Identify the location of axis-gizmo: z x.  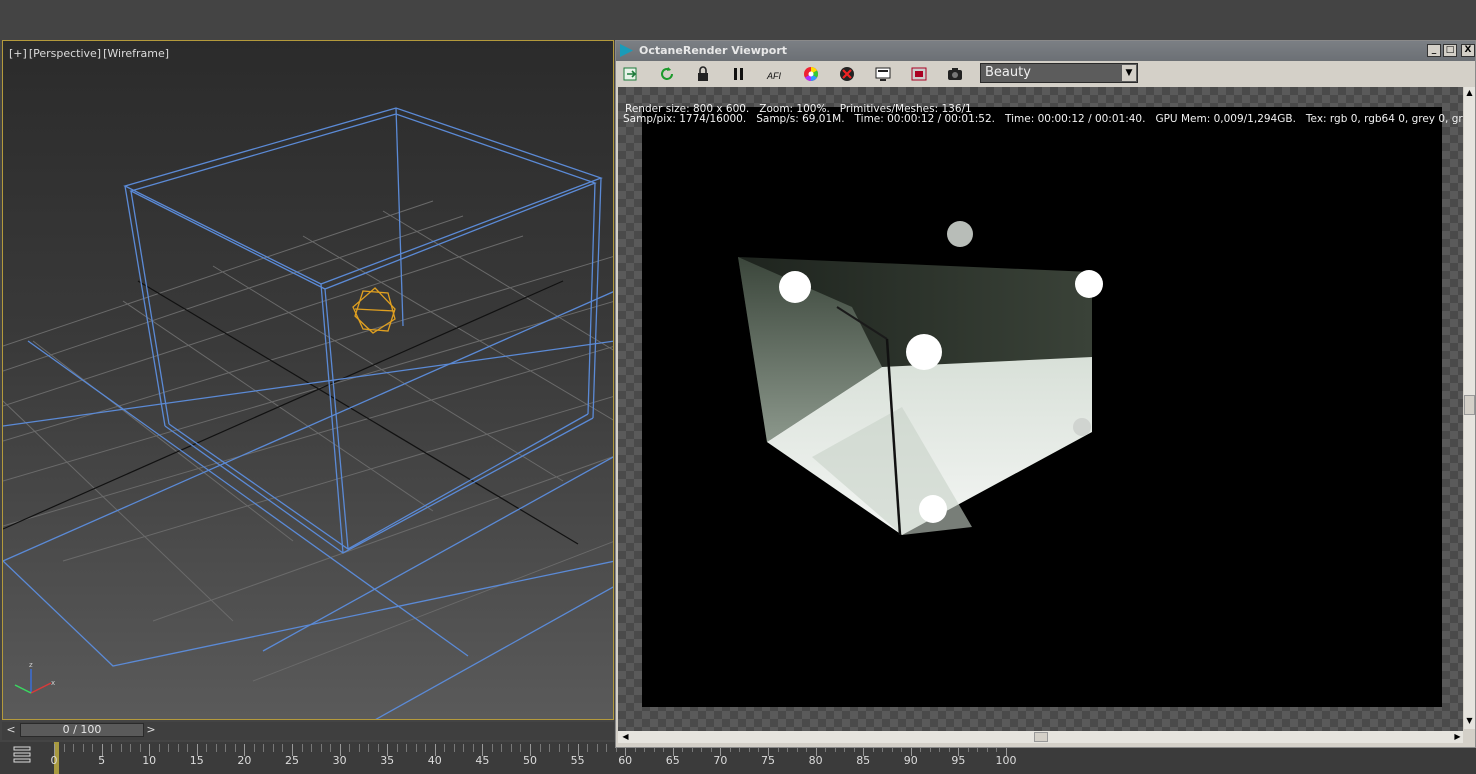
(34, 677).